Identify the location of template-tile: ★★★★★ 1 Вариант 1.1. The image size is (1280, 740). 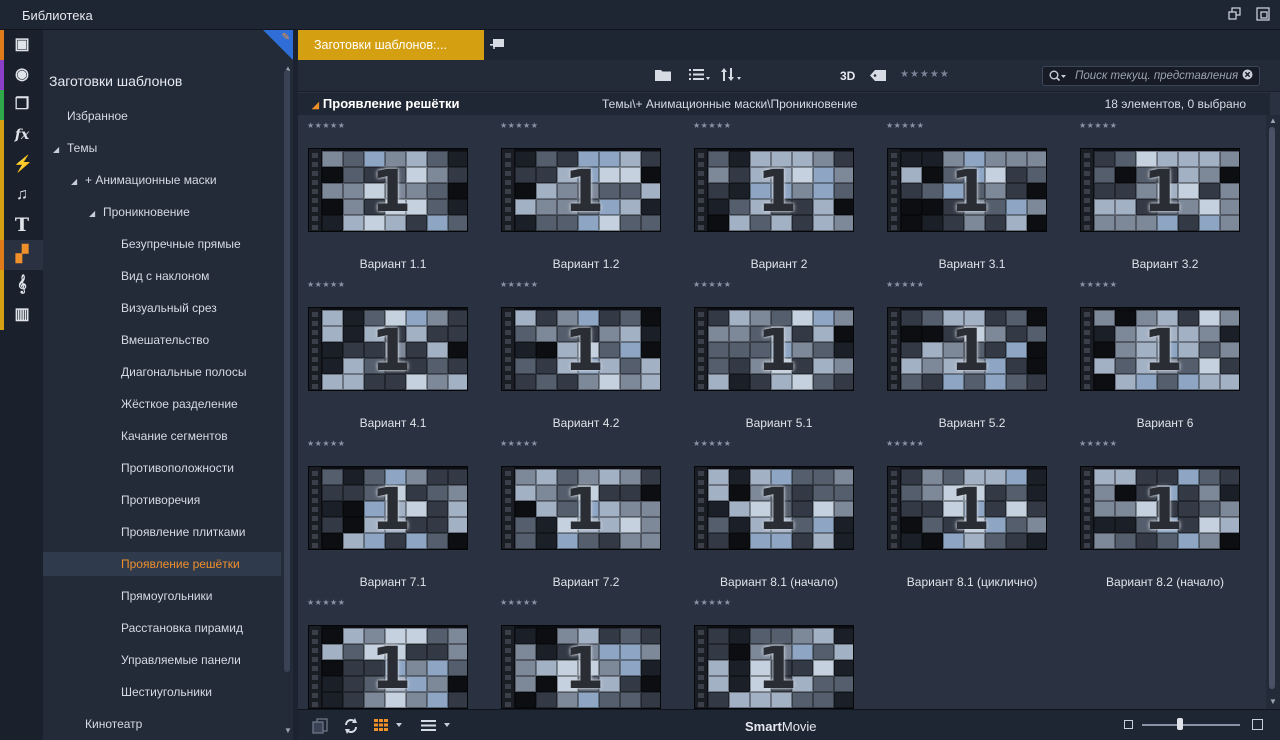
(394, 194).